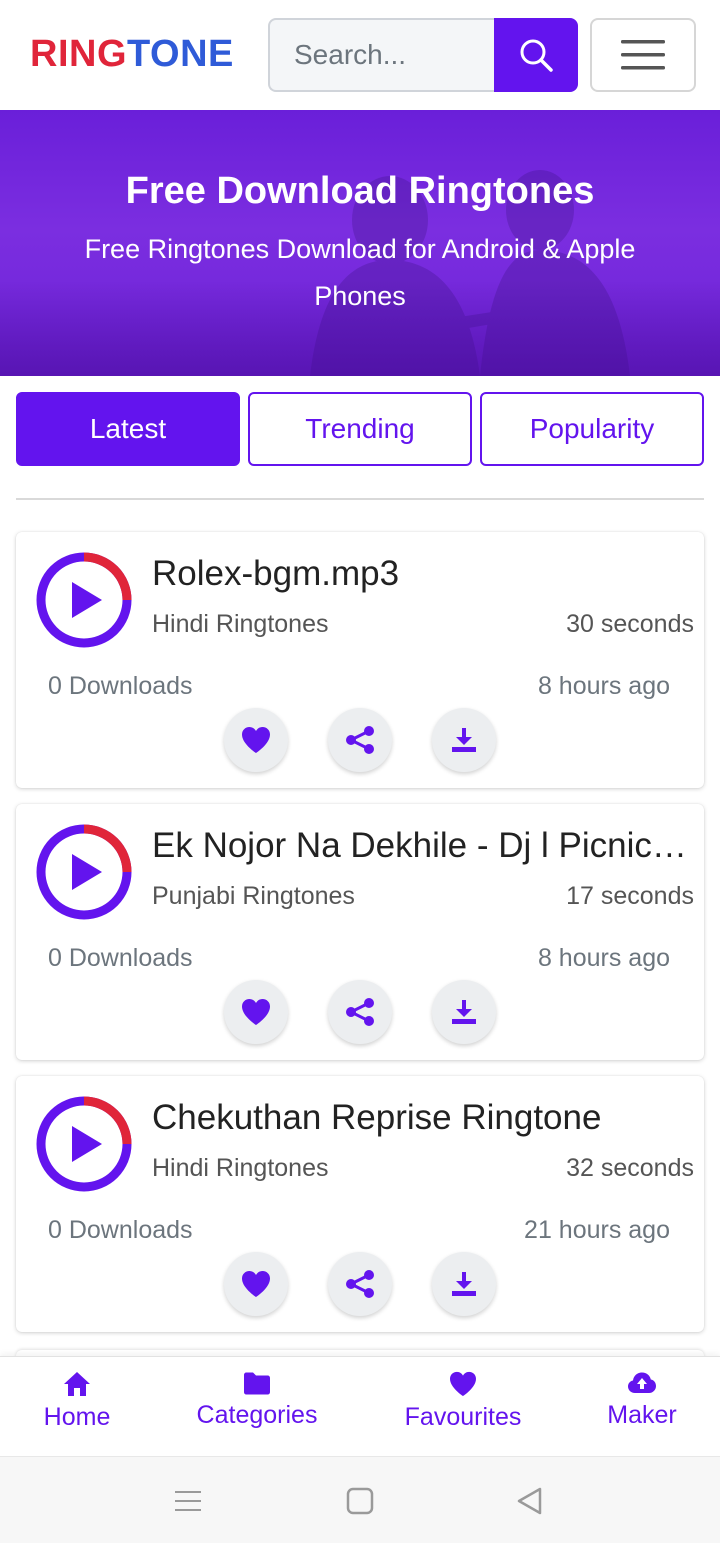 The image size is (720, 1543). I want to click on ringtone-time: 21 hours ago, so click(597, 1230).